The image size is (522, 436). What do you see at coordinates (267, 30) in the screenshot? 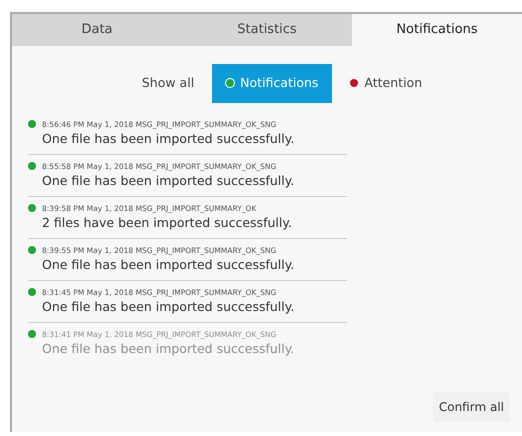
I see `tab: Statistics` at bounding box center [267, 30].